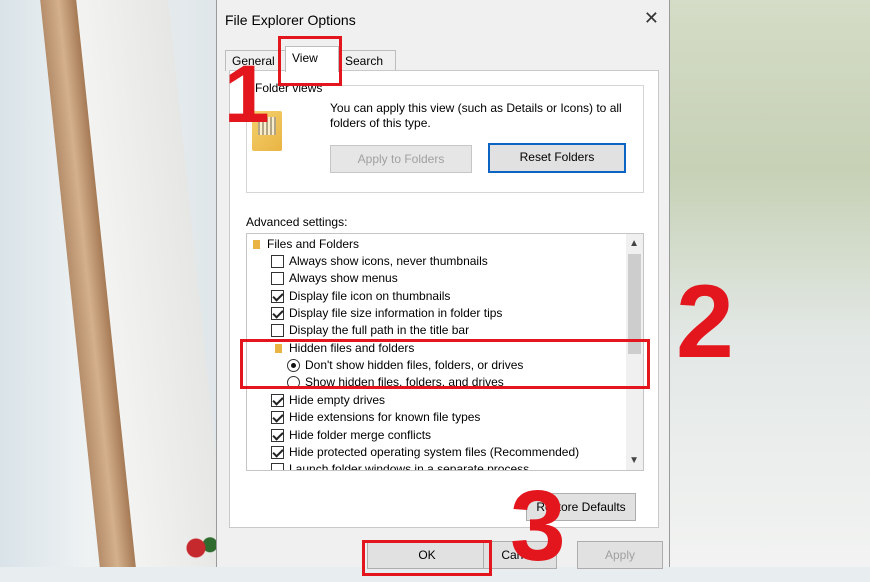 The image size is (870, 582). Describe the element at coordinates (367, 60) in the screenshot. I see `tab-search: Search` at that location.